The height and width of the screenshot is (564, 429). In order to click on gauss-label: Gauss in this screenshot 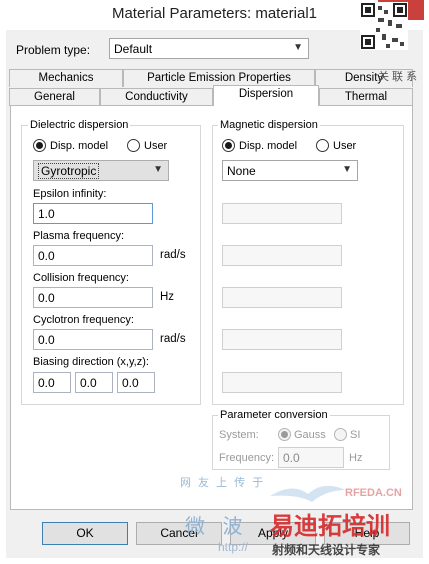, I will do `click(310, 435)`.